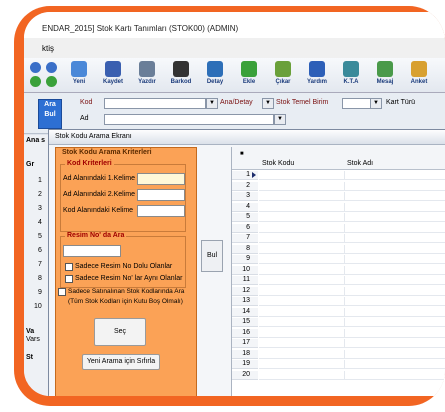  I want to click on row-header: 16, so click(245, 333).